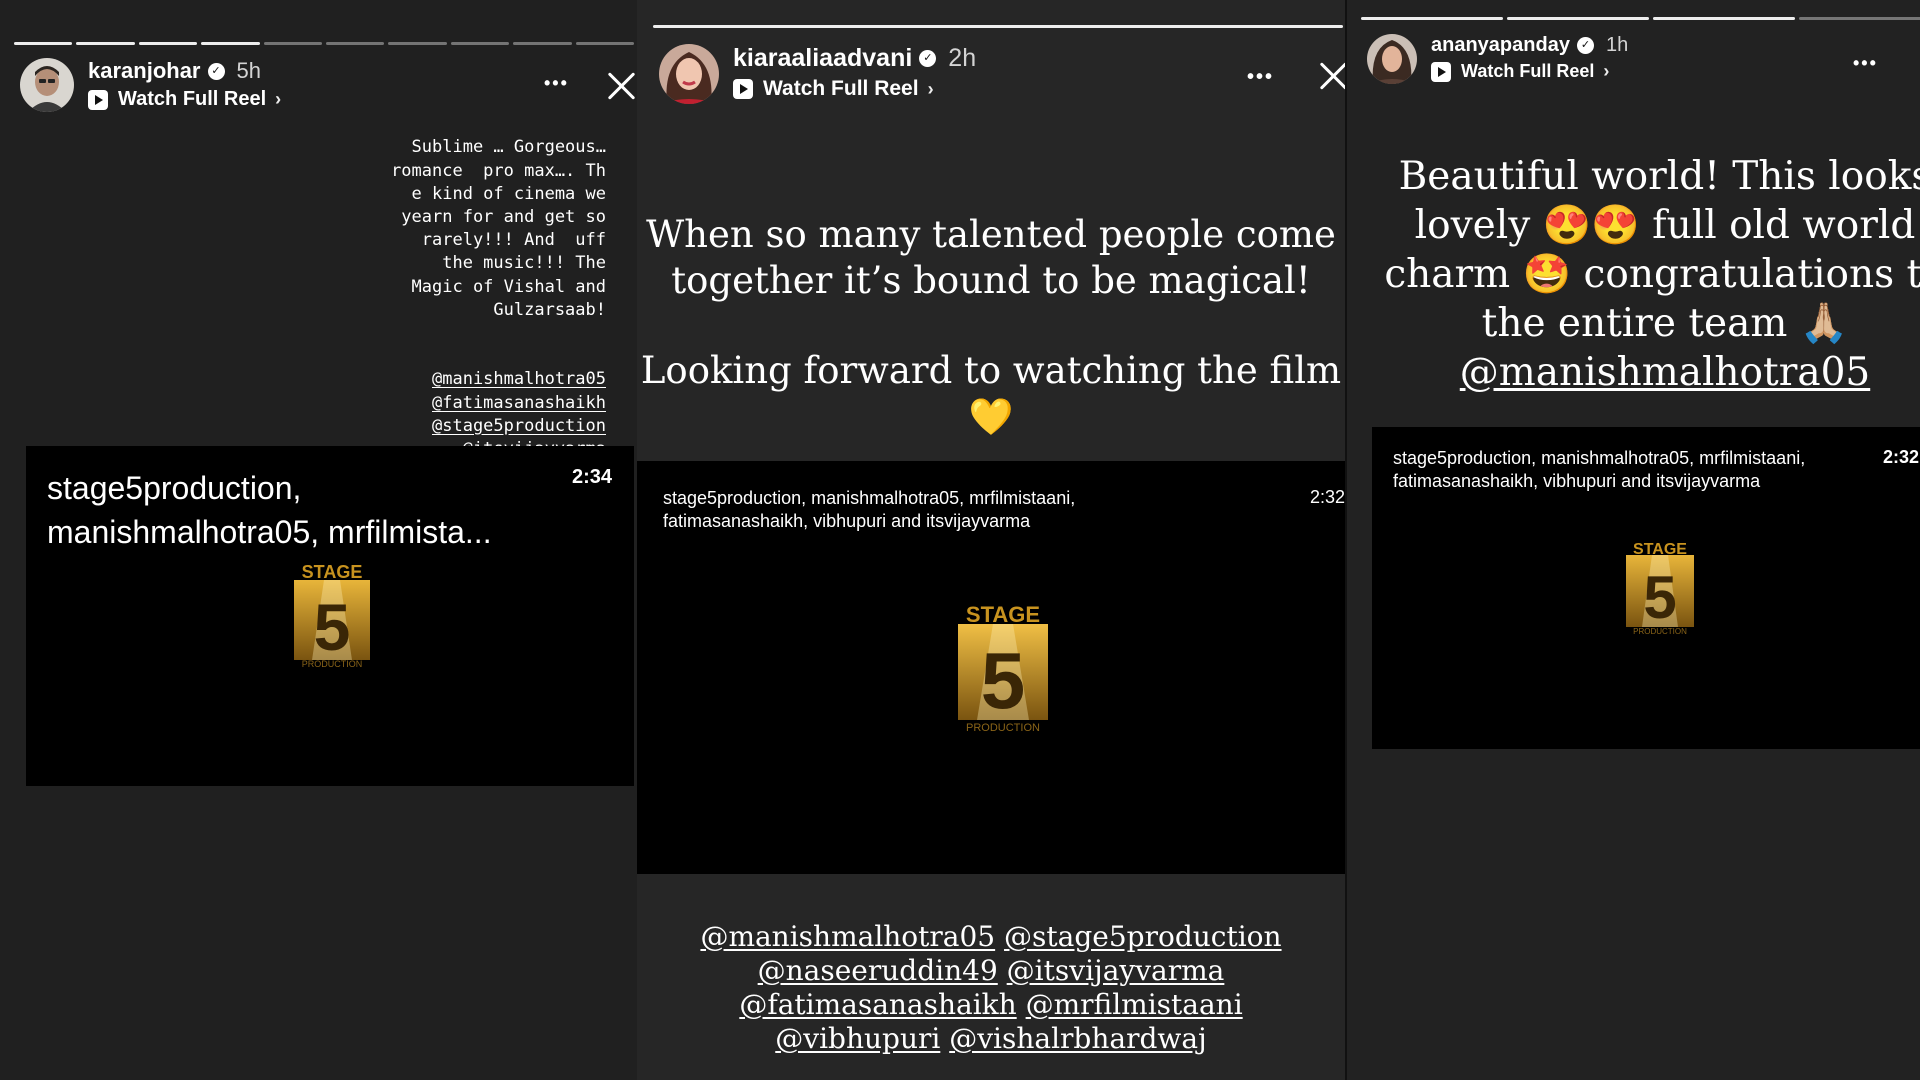 The image size is (1920, 1080). What do you see at coordinates (508, 286) in the screenshot?
I see `caption-line: Magic of Vishal and` at bounding box center [508, 286].